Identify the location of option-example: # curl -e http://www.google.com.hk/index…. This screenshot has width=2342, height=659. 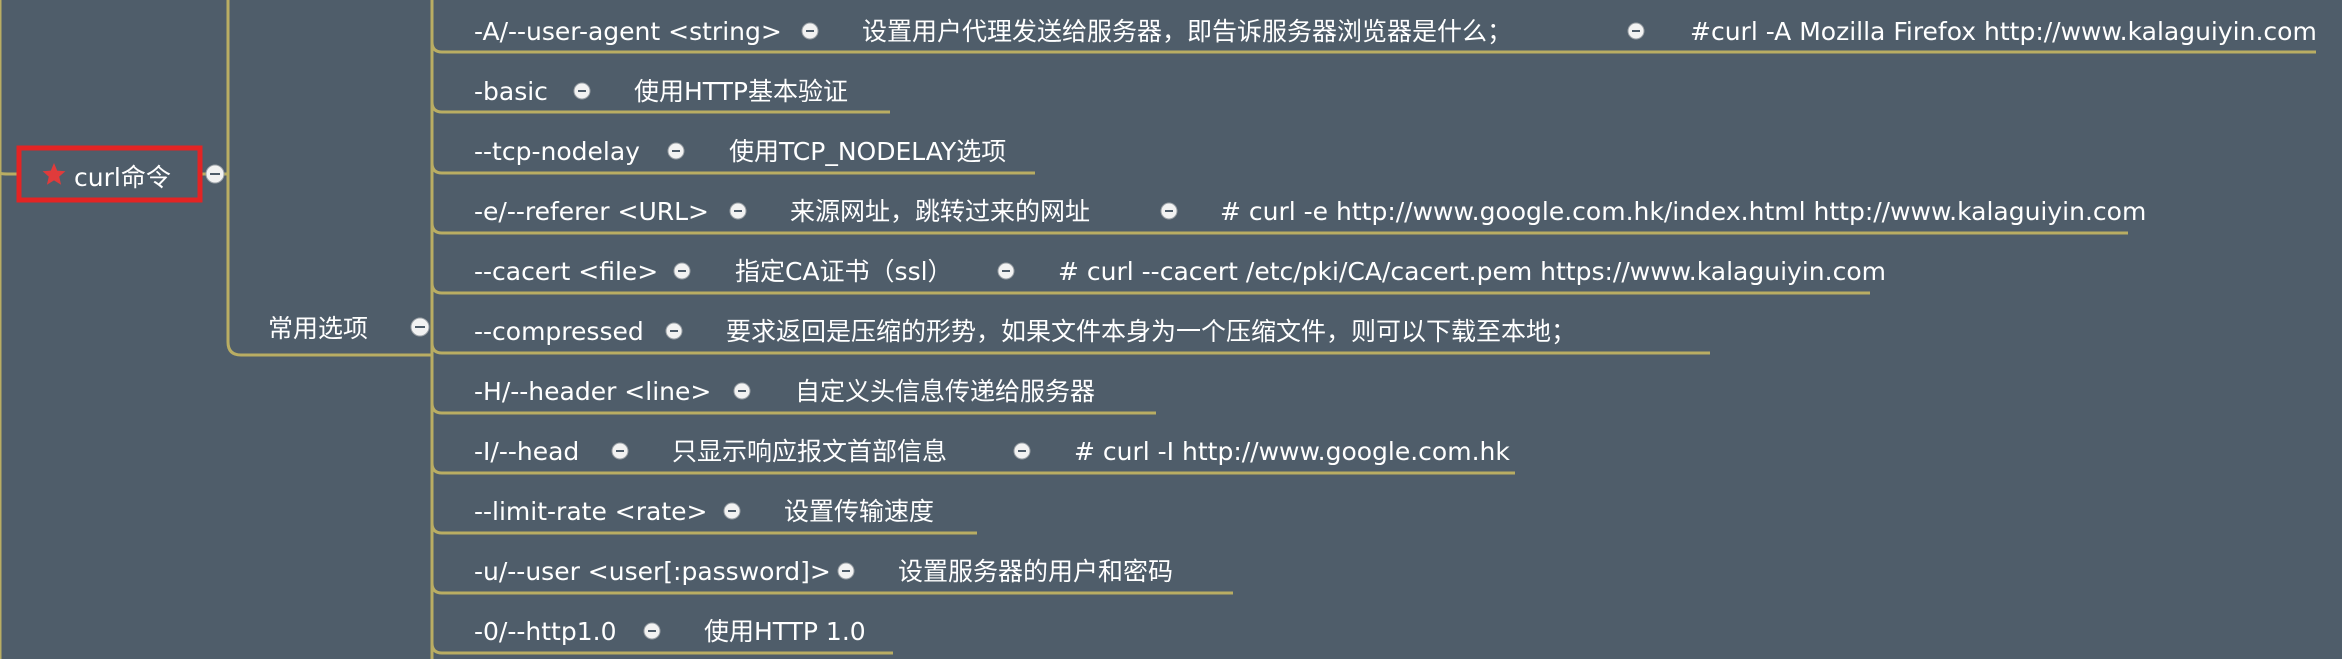
(1683, 211).